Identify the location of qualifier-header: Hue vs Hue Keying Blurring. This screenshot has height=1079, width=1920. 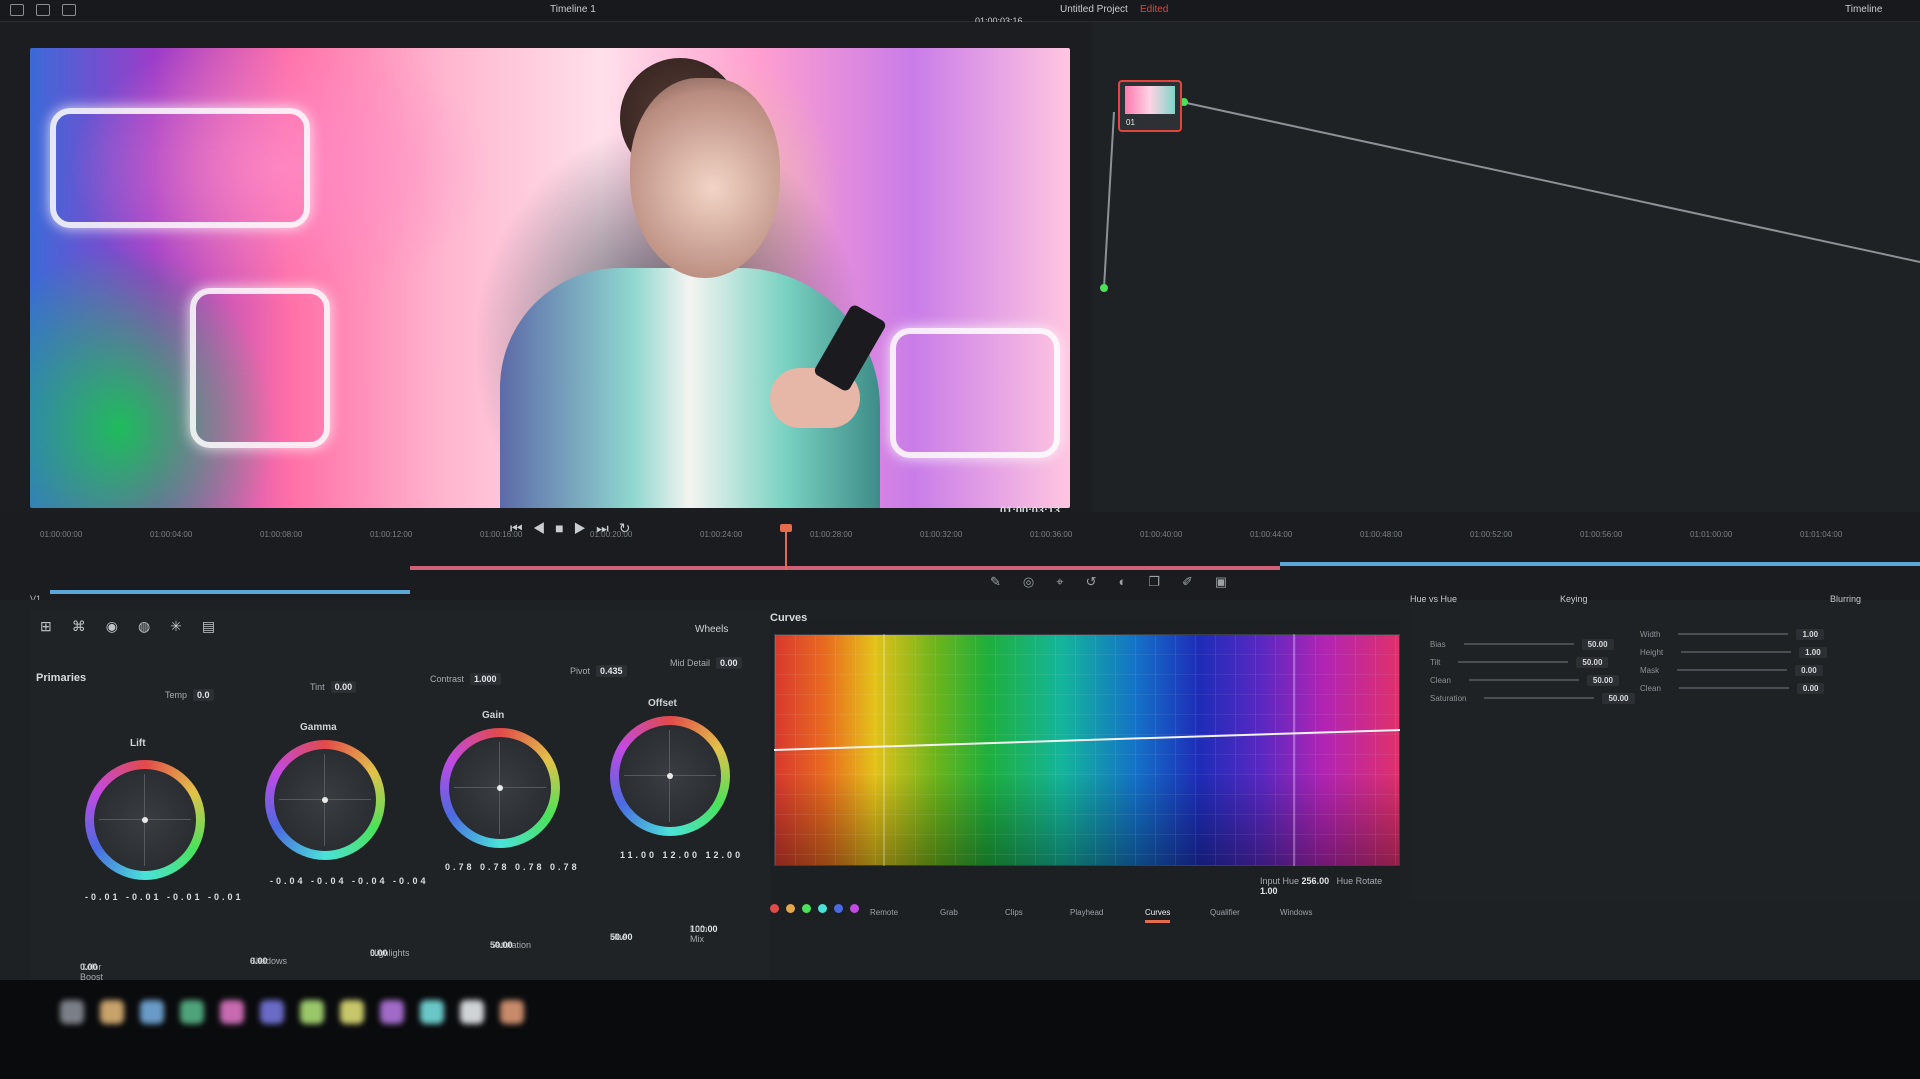
(1665, 602).